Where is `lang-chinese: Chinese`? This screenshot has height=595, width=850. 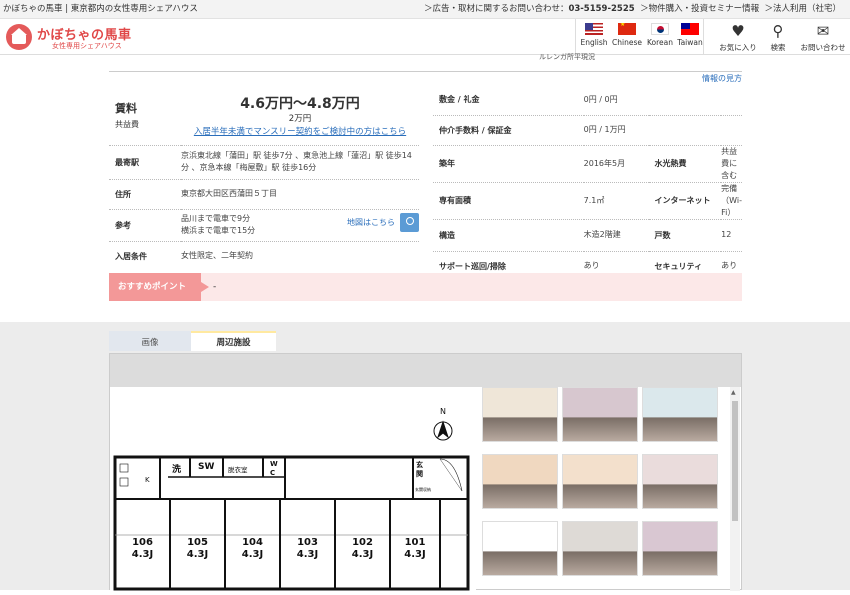 lang-chinese: Chinese is located at coordinates (627, 35).